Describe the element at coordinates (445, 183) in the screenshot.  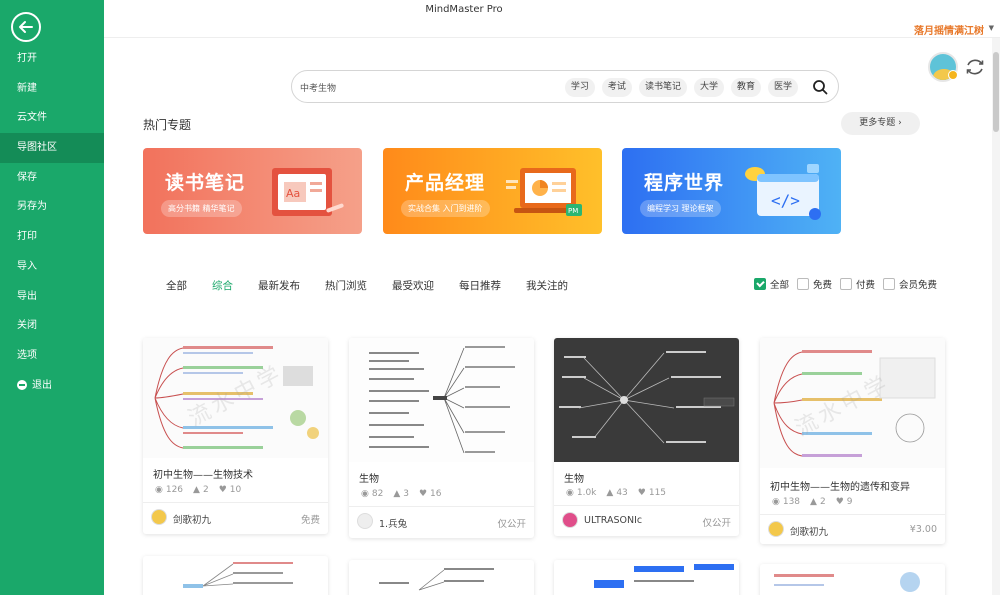
I see `banner-title: 产品经理` at that location.